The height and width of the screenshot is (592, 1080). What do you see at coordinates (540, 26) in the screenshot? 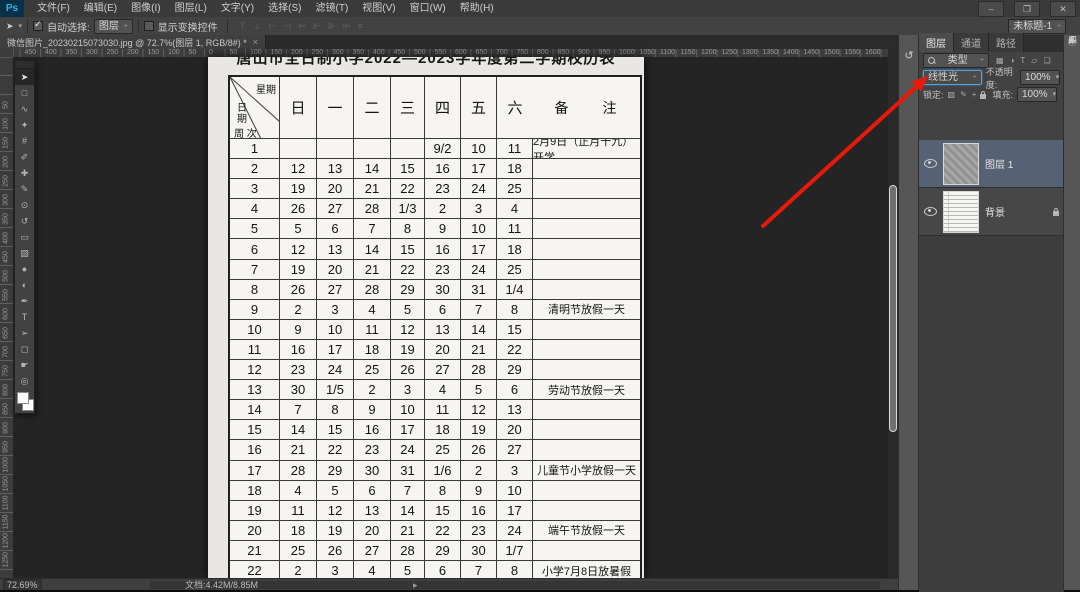
I see `options-bar: ➤ ▾ 自动选择: 图层÷ 显示变换控件 ⊤ ⊥ ⊢ ⊣ ⊨ ⊩ ⊪ ⊫ ≡ 未标题-1÷` at bounding box center [540, 26].